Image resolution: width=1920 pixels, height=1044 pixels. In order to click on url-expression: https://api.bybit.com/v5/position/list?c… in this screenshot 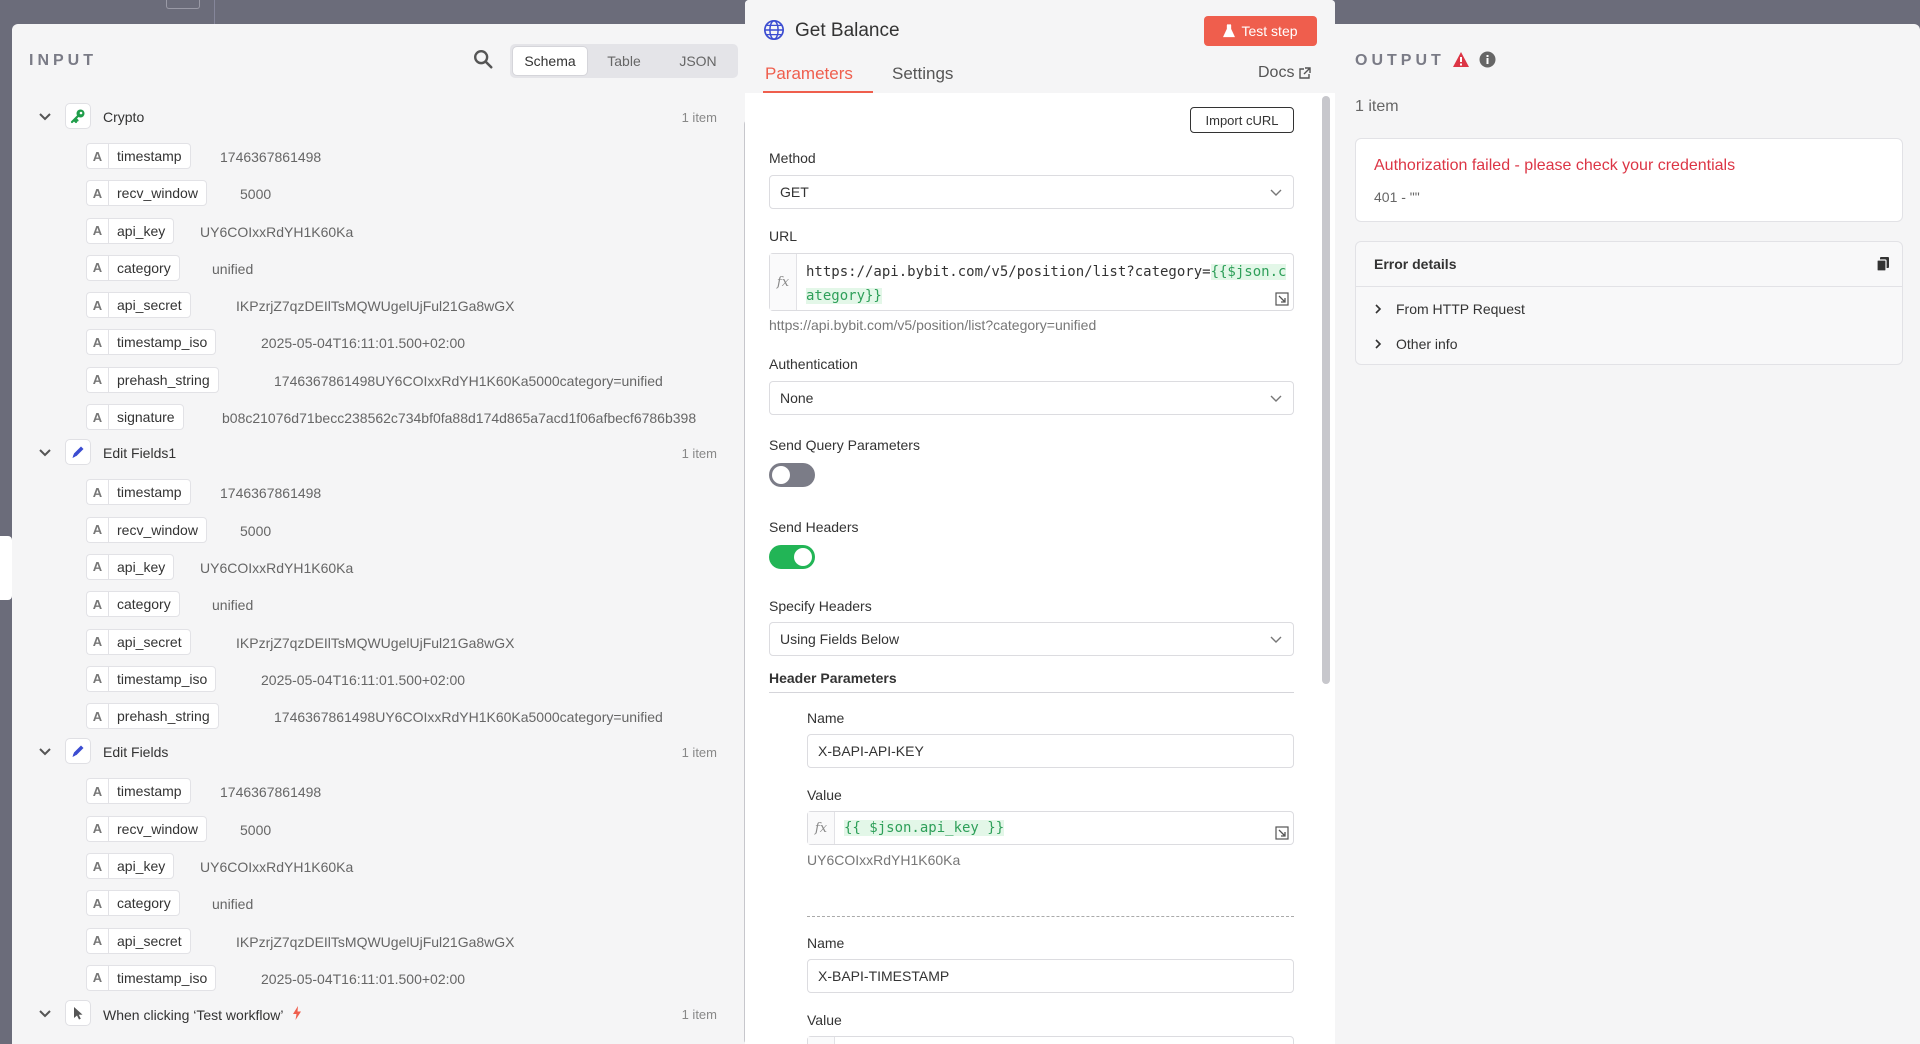, I will do `click(1048, 284)`.